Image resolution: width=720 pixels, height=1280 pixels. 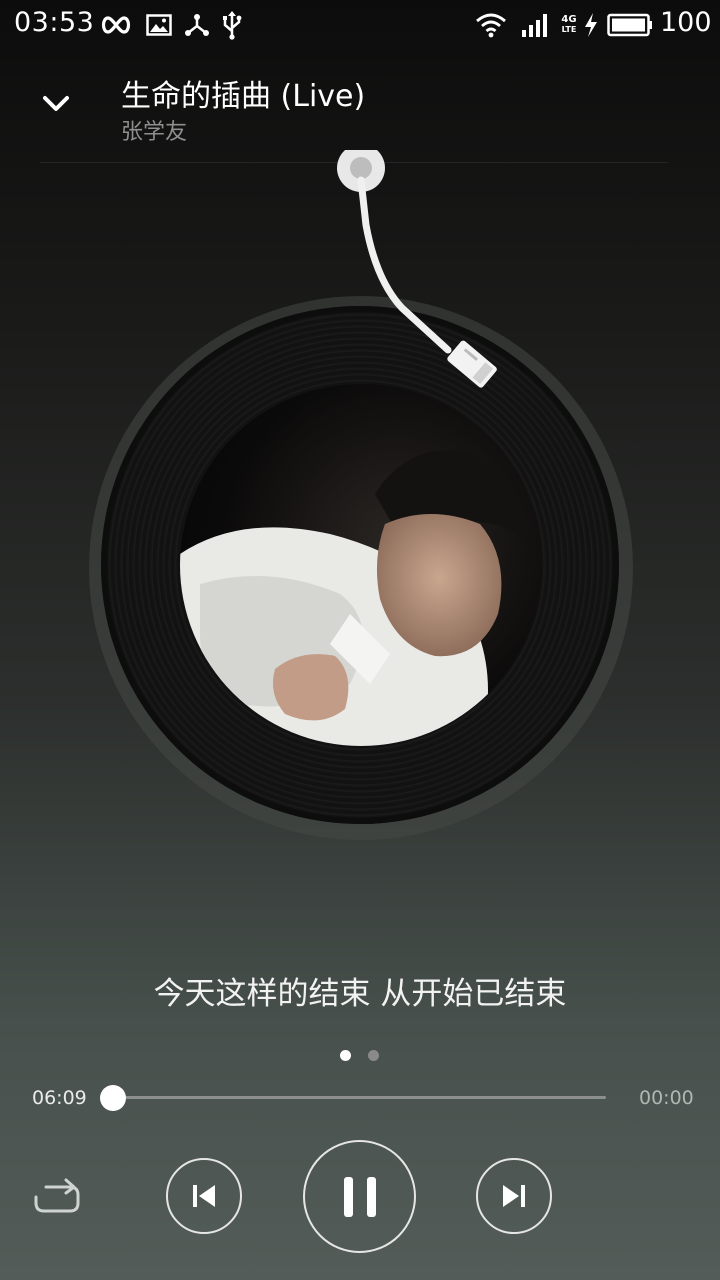 What do you see at coordinates (159, 25) in the screenshot?
I see `image-icon` at bounding box center [159, 25].